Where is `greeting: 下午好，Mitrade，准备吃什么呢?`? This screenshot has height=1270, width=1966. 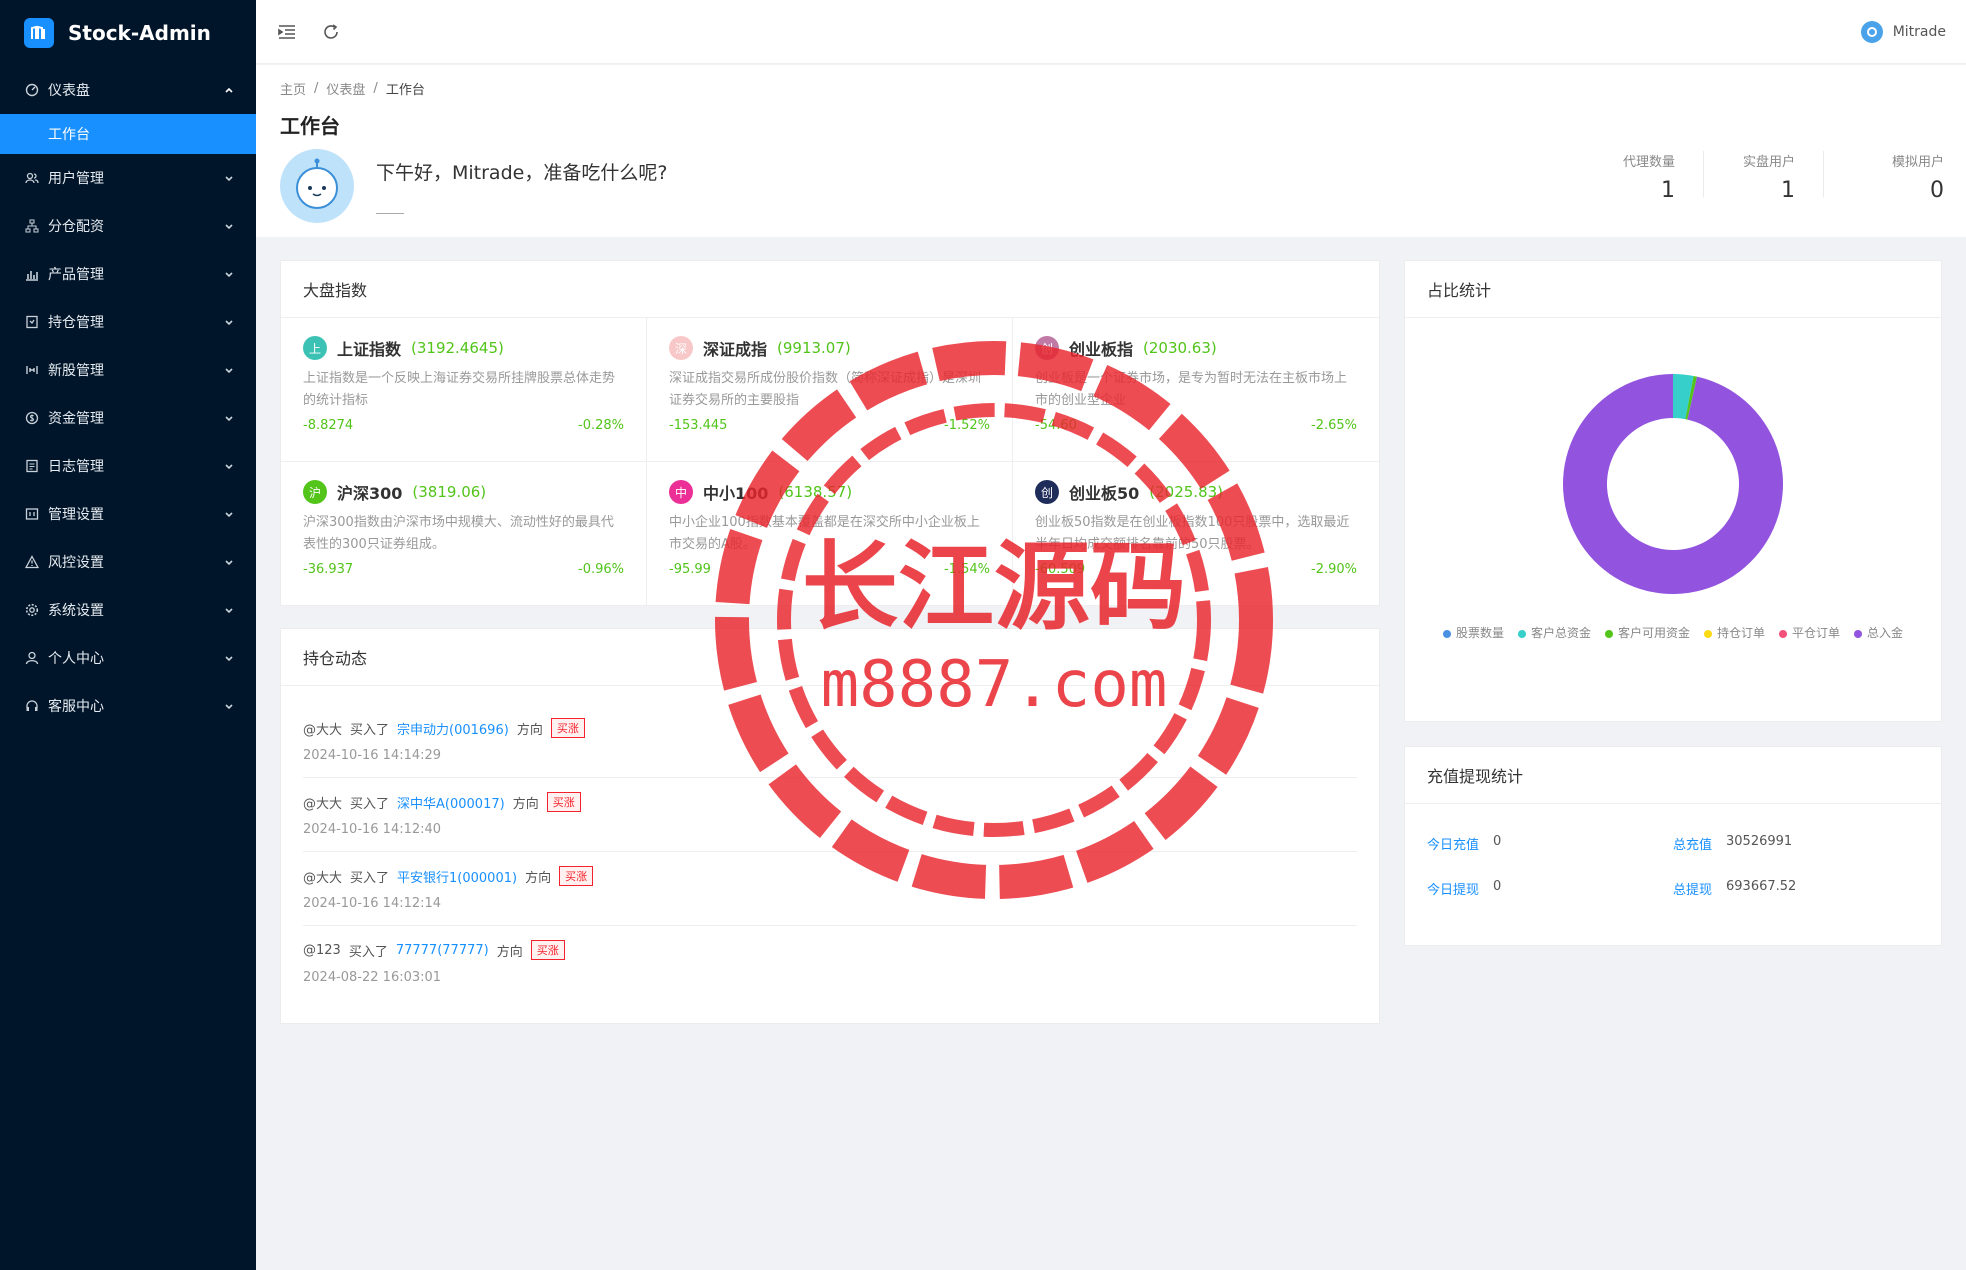 greeting: 下午好，Mitrade，准备吃什么呢? is located at coordinates (522, 173).